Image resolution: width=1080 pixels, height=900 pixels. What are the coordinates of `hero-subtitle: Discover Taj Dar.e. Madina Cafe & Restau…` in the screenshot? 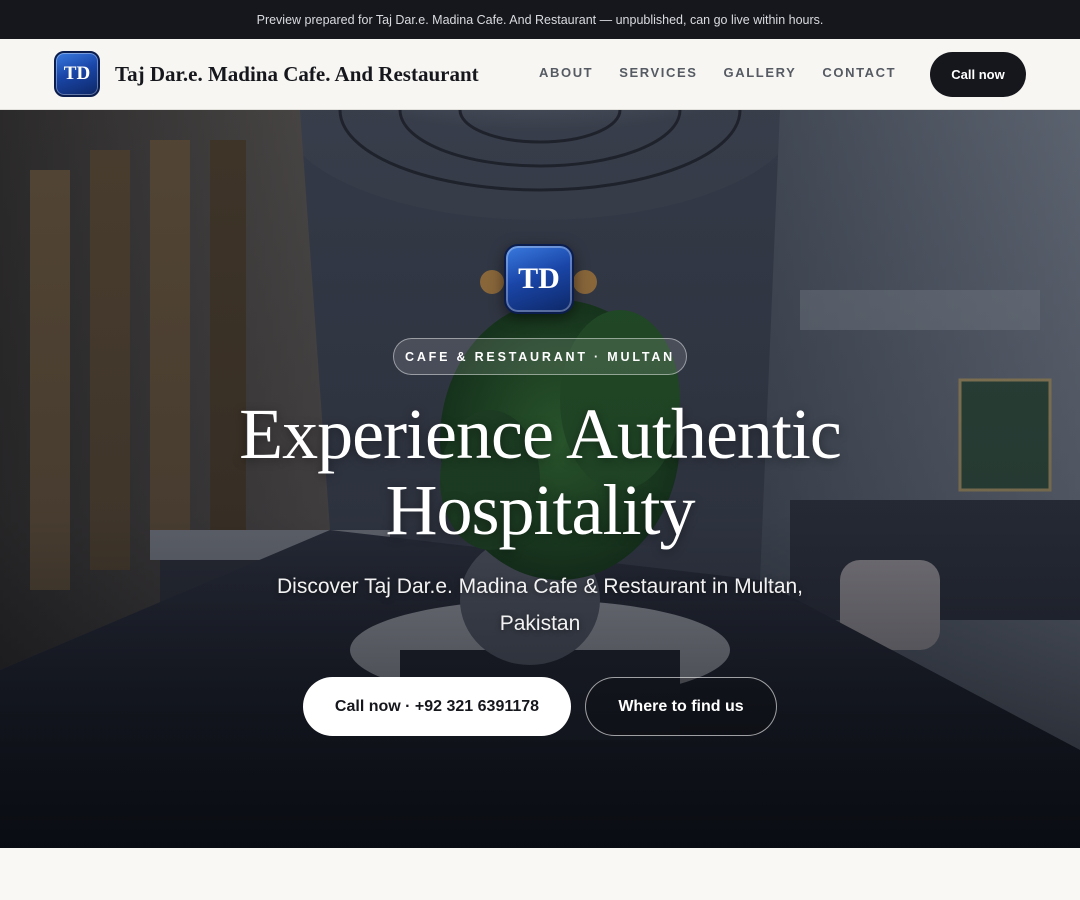 It's located at (540, 605).